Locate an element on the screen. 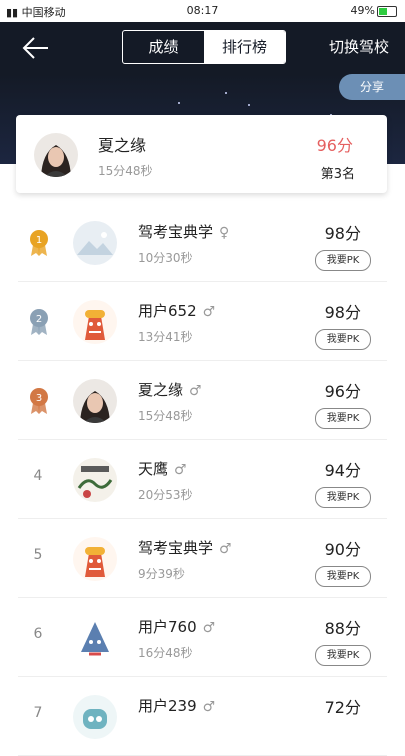 The height and width of the screenshot is (756, 405). leaderboard-row: 1 驾考宝典学 ♀ 10分30秒 98分我要PK is located at coordinates (202, 242).